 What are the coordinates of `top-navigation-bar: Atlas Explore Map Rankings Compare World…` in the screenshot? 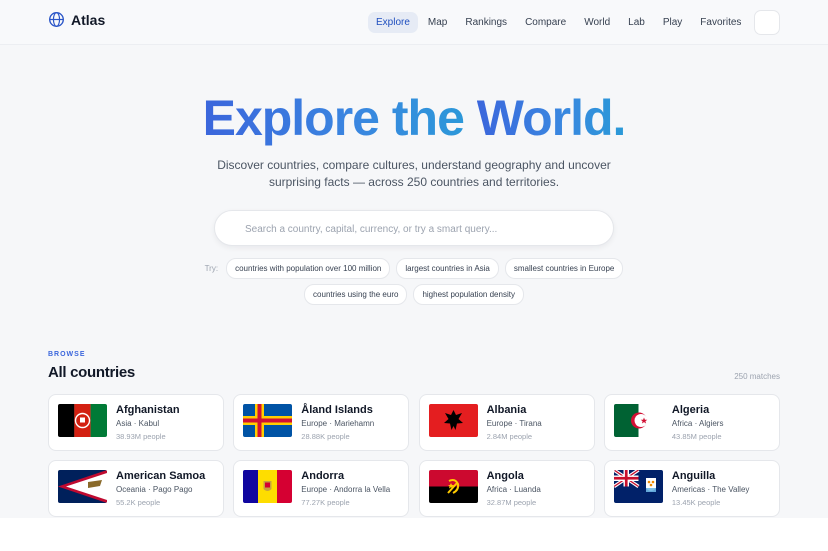 It's located at (414, 22).